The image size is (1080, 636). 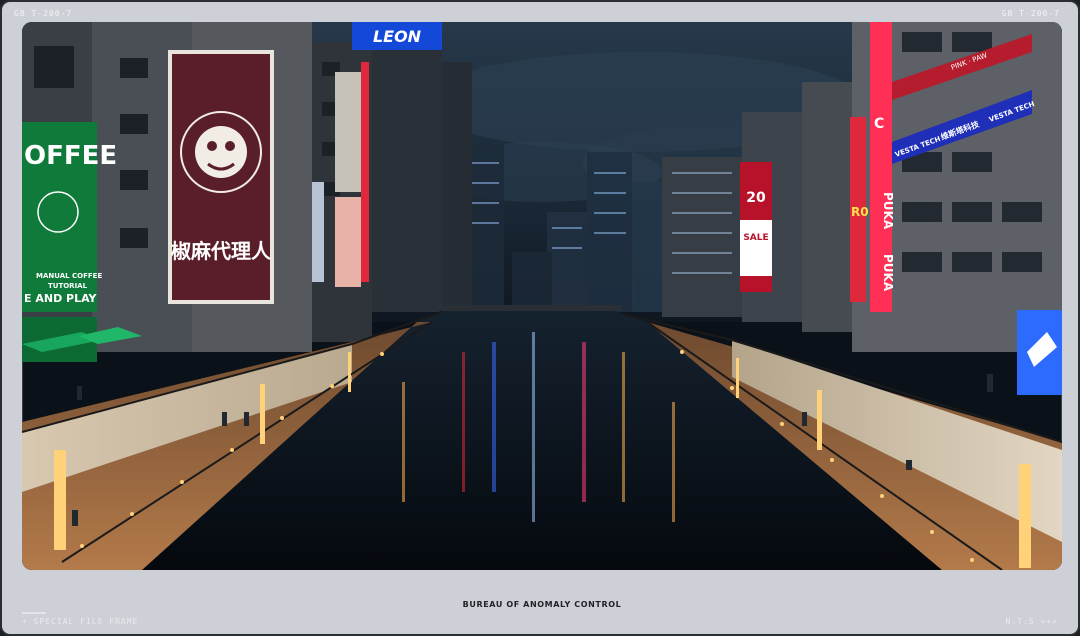 I want to click on code-sign-c: C, so click(x=879, y=124).